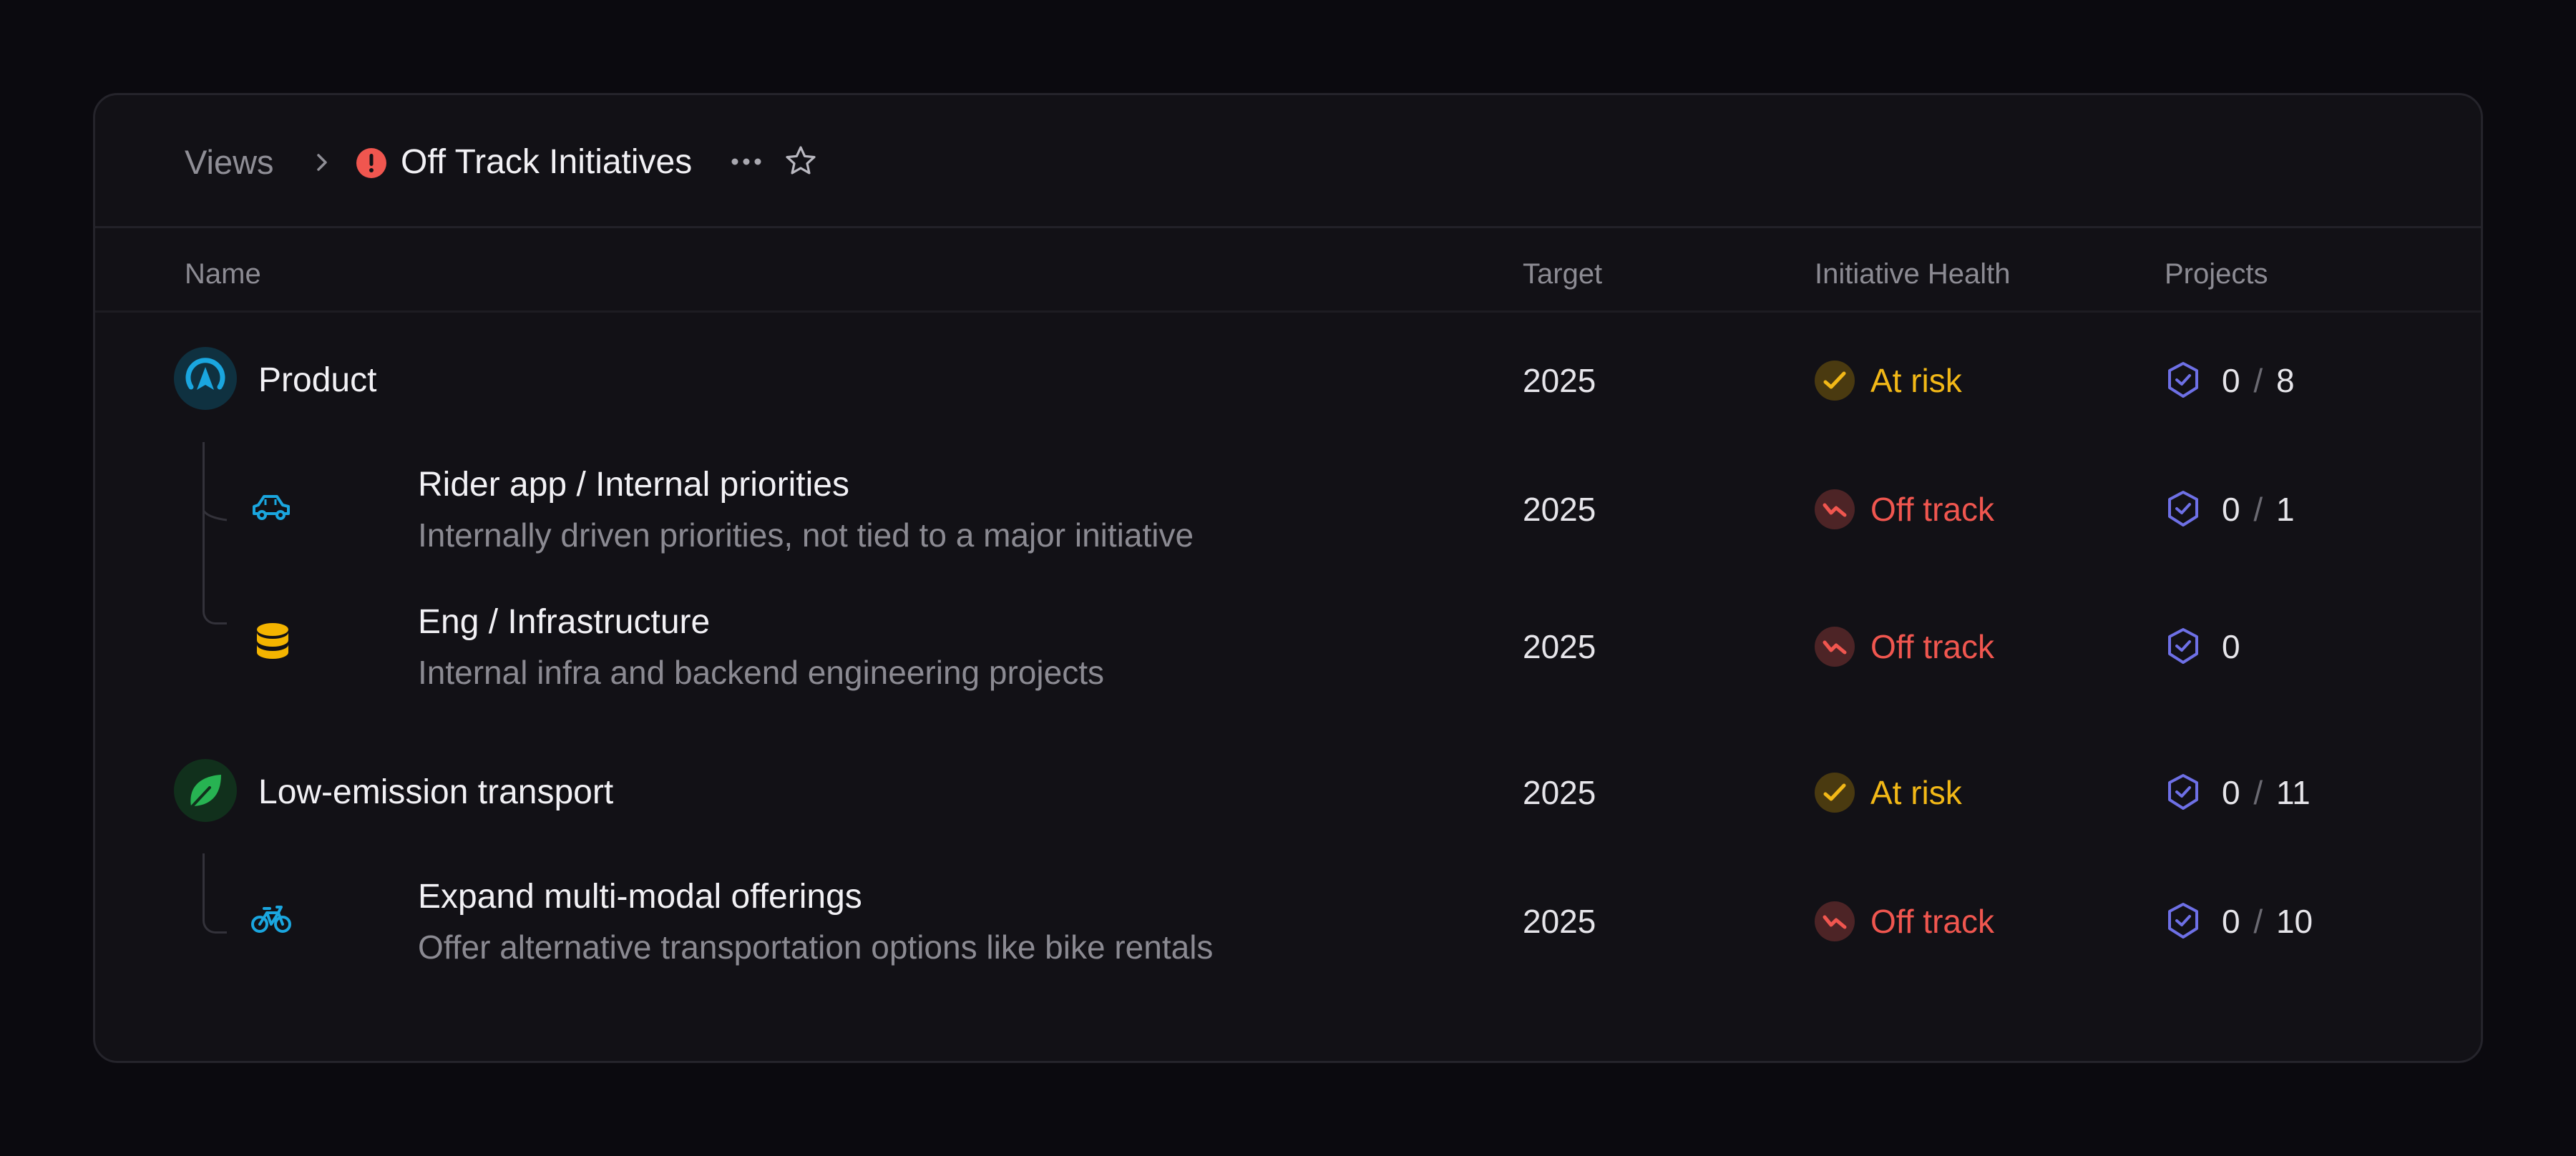  I want to click on table-header: Name Target Initiative Health Projects, so click(1288, 270).